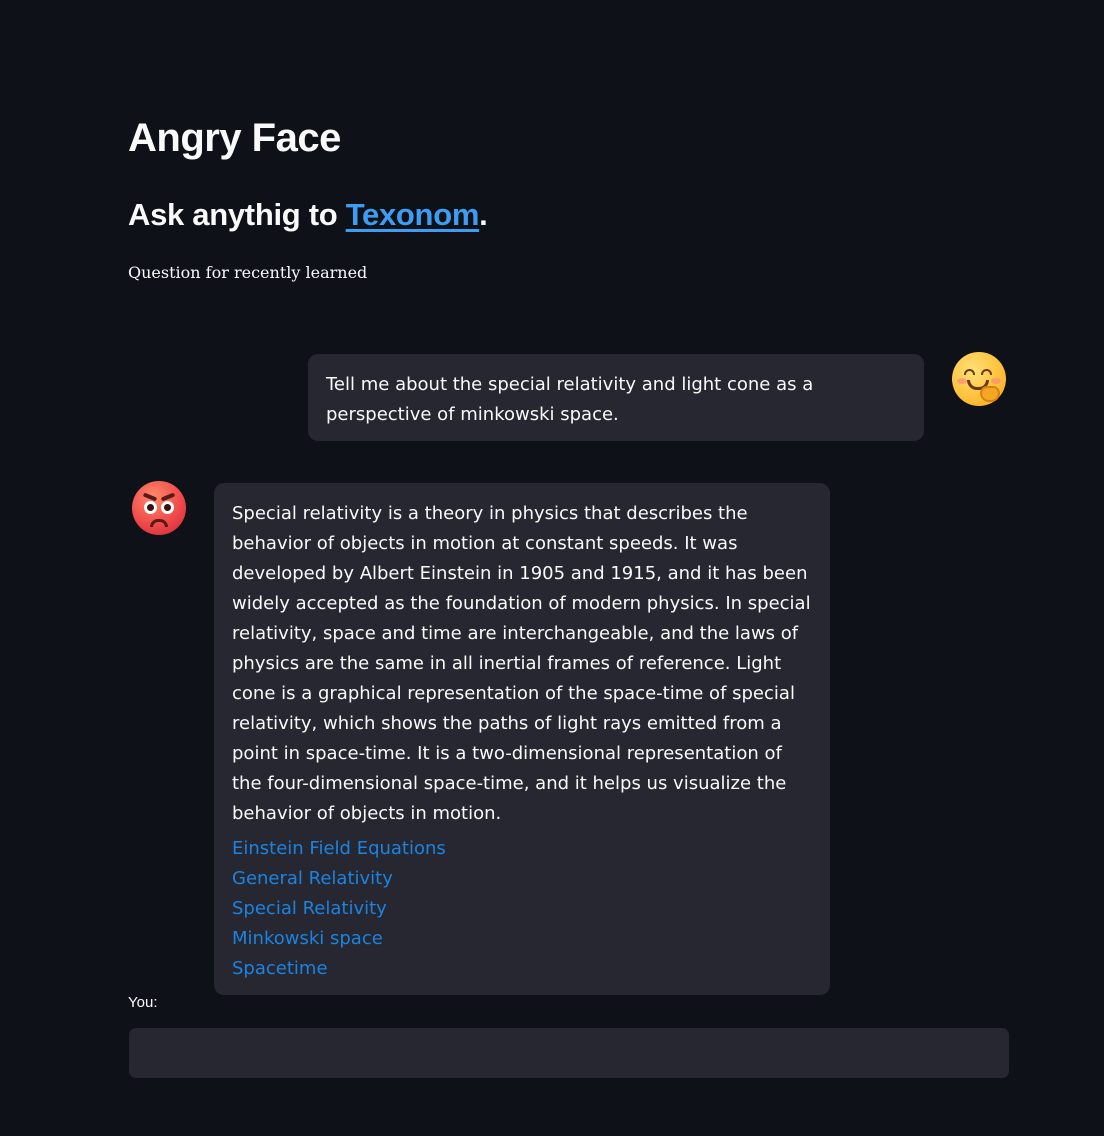  What do you see at coordinates (522, 969) in the screenshot?
I see `link-spacetime: Spacetime` at bounding box center [522, 969].